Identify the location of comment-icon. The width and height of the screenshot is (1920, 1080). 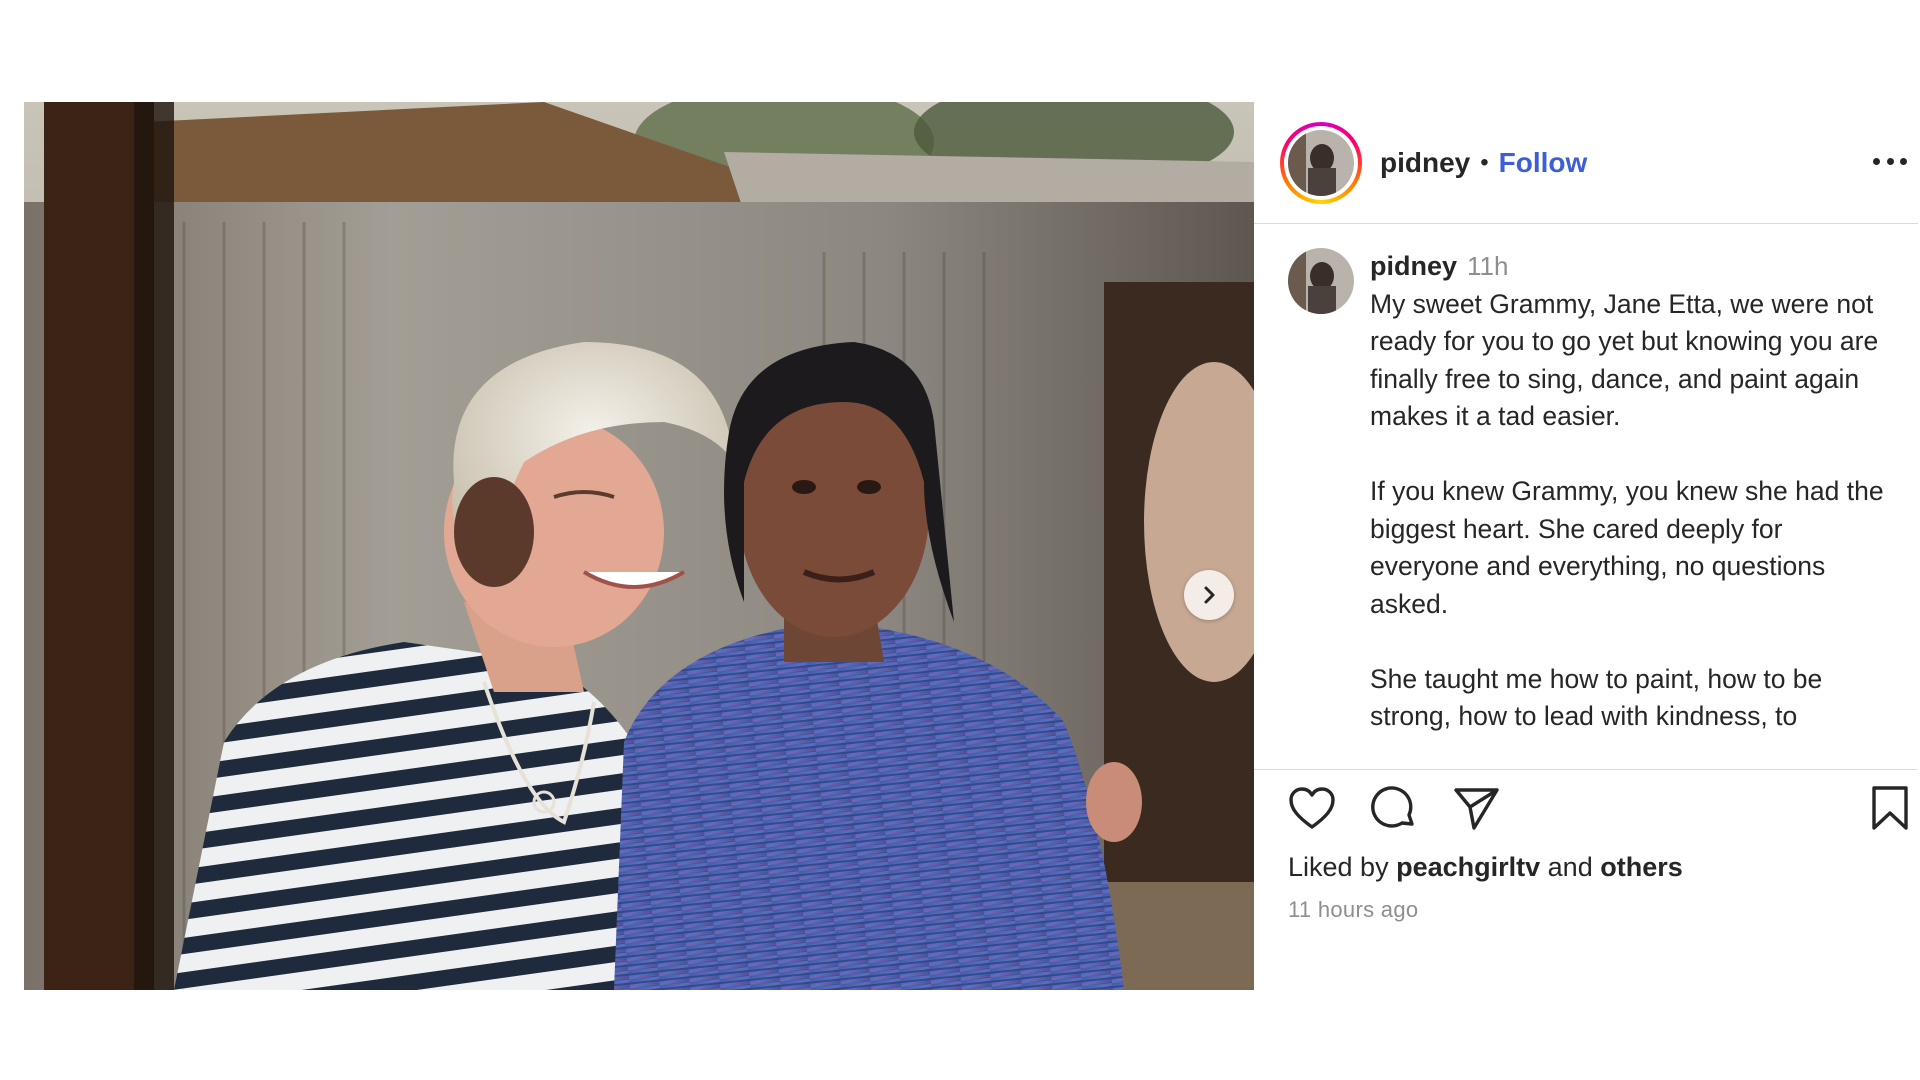
(1392, 807).